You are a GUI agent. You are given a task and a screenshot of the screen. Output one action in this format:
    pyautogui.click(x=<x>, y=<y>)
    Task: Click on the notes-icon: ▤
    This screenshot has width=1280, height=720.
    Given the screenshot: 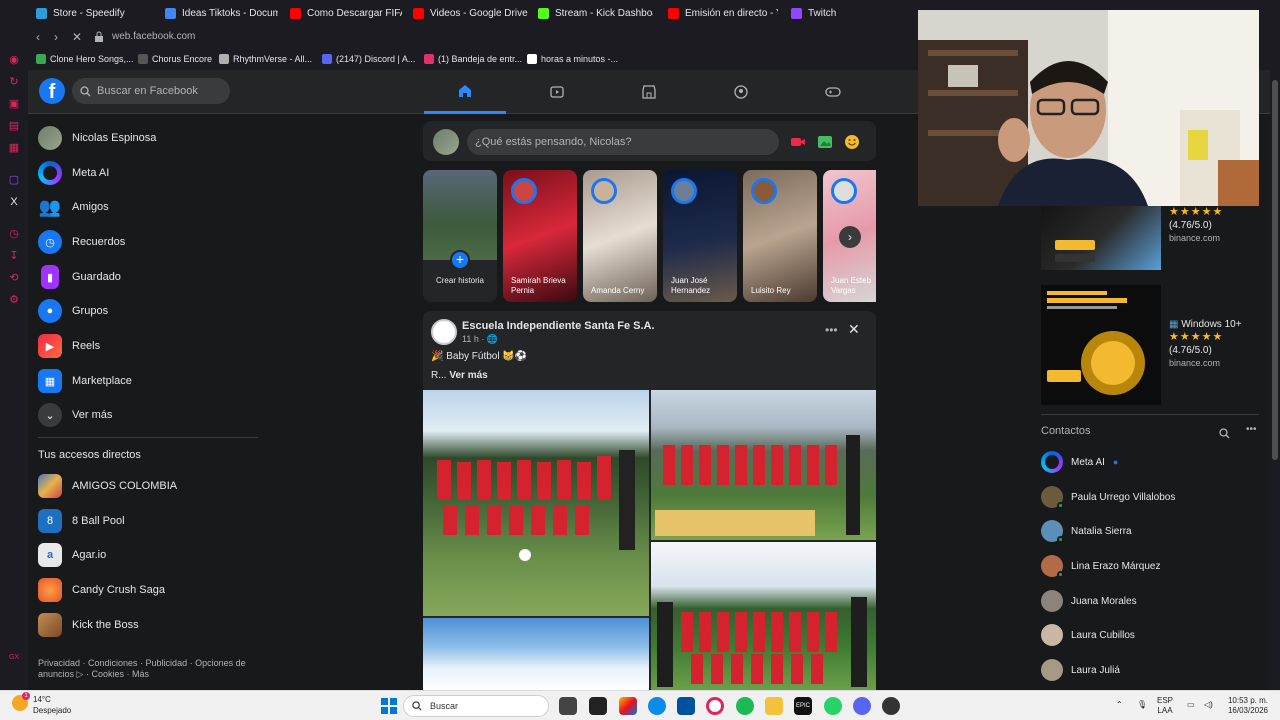 What is the action you would take?
    pyautogui.click(x=14, y=126)
    